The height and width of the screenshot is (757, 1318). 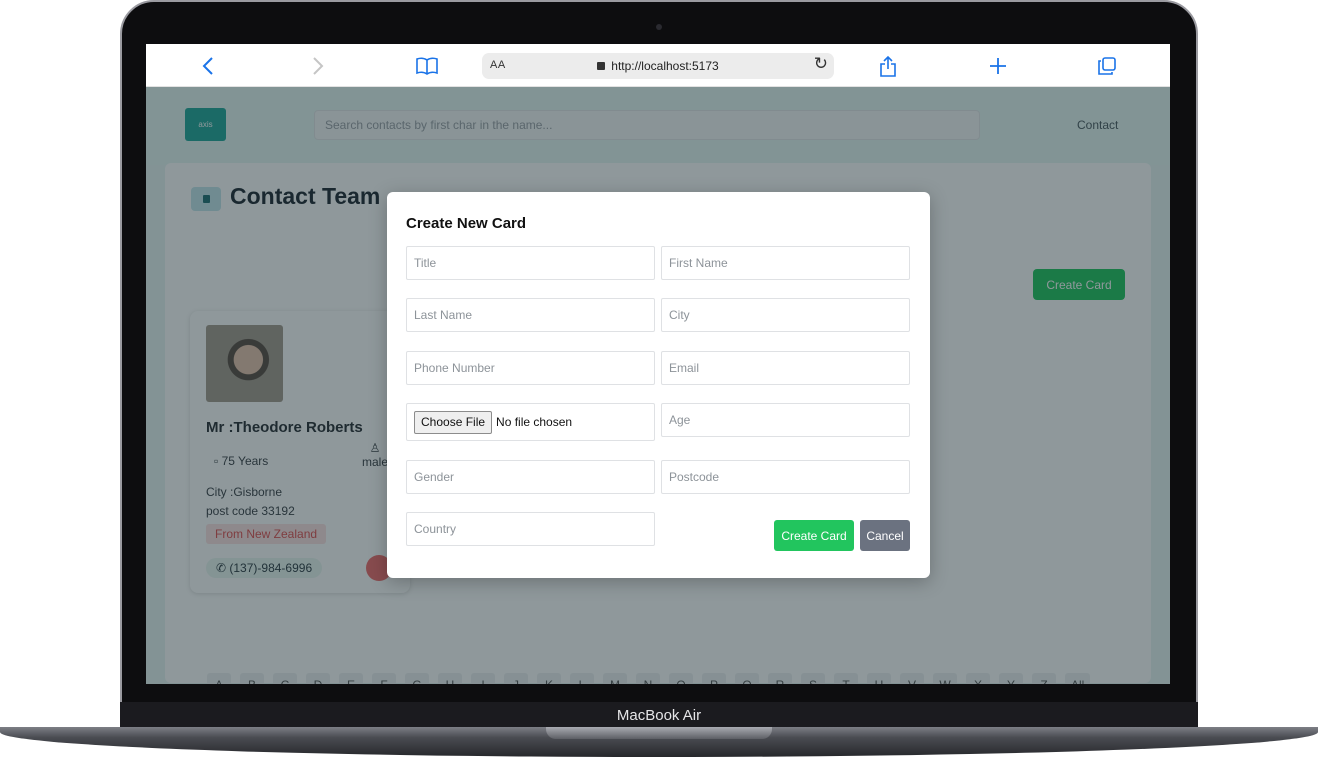 What do you see at coordinates (785, 263) in the screenshot?
I see `first-name-field` at bounding box center [785, 263].